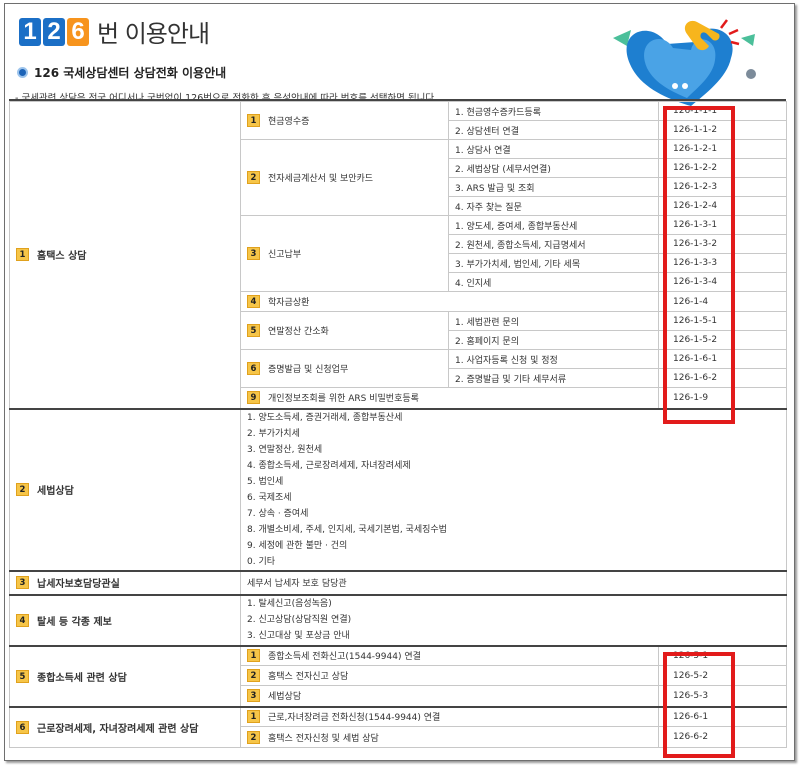 Image resolution: width=800 pixels, height=765 pixels. I want to click on list-item: 1. 탈세신고(음성녹음), so click(289, 604).